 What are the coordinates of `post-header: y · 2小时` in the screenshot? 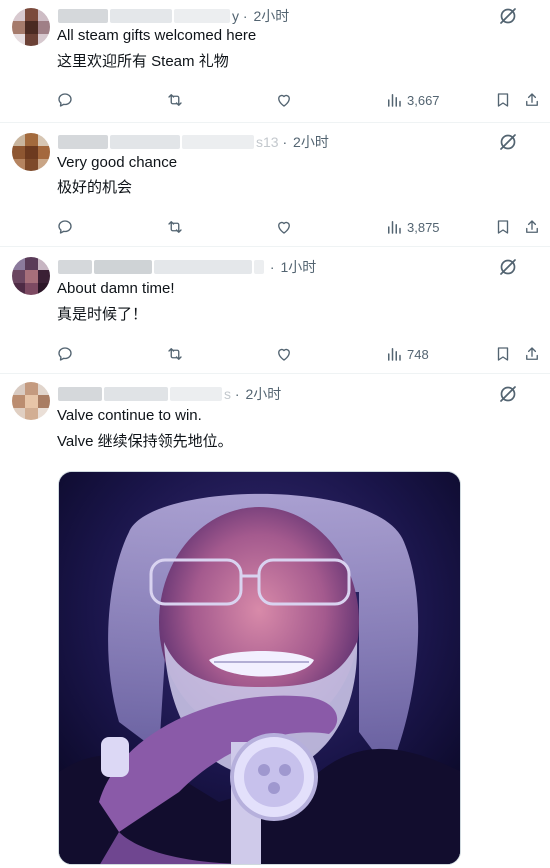 It's located at (173, 16).